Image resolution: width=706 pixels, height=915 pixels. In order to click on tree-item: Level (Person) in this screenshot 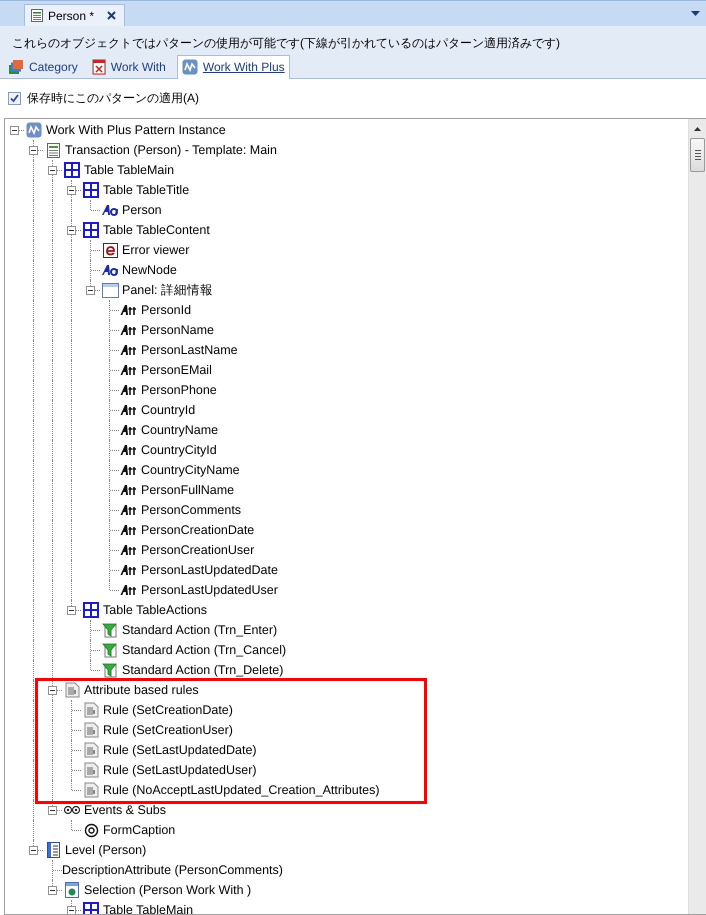, I will do `click(105, 850)`.